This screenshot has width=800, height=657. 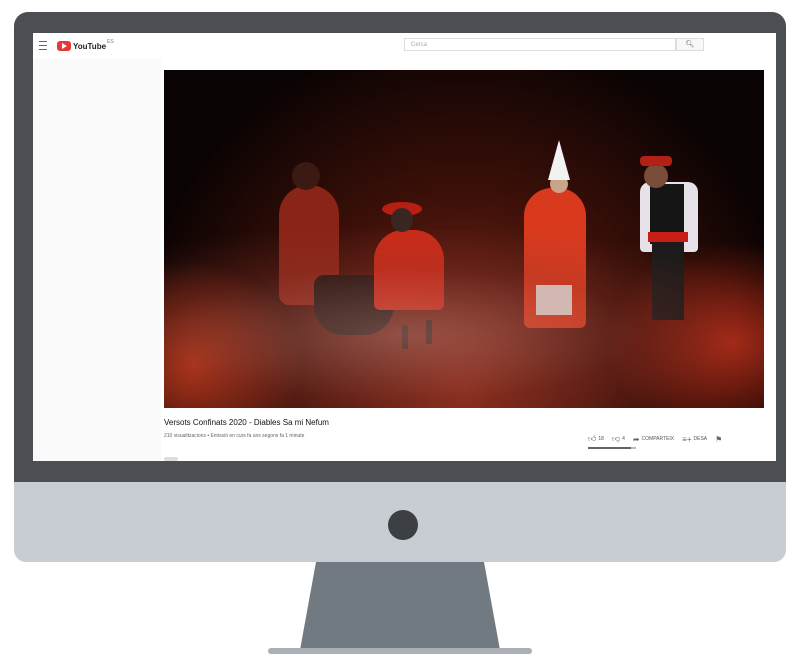 I want to click on search-icon: 🔍︎, so click(x=690, y=44).